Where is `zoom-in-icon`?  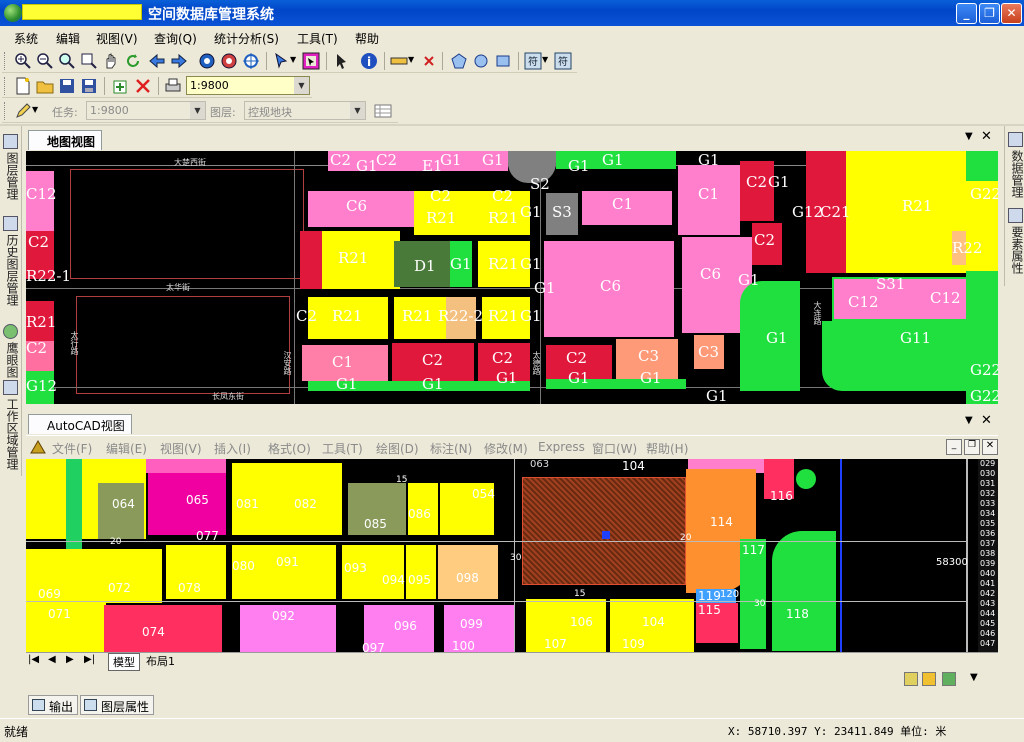 zoom-in-icon is located at coordinates (23, 61).